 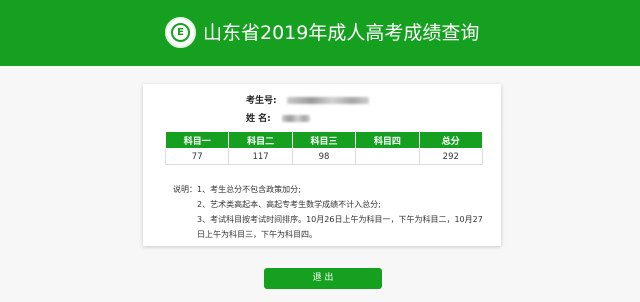 I want to click on subject-3-header: 科目三, so click(x=324, y=140).